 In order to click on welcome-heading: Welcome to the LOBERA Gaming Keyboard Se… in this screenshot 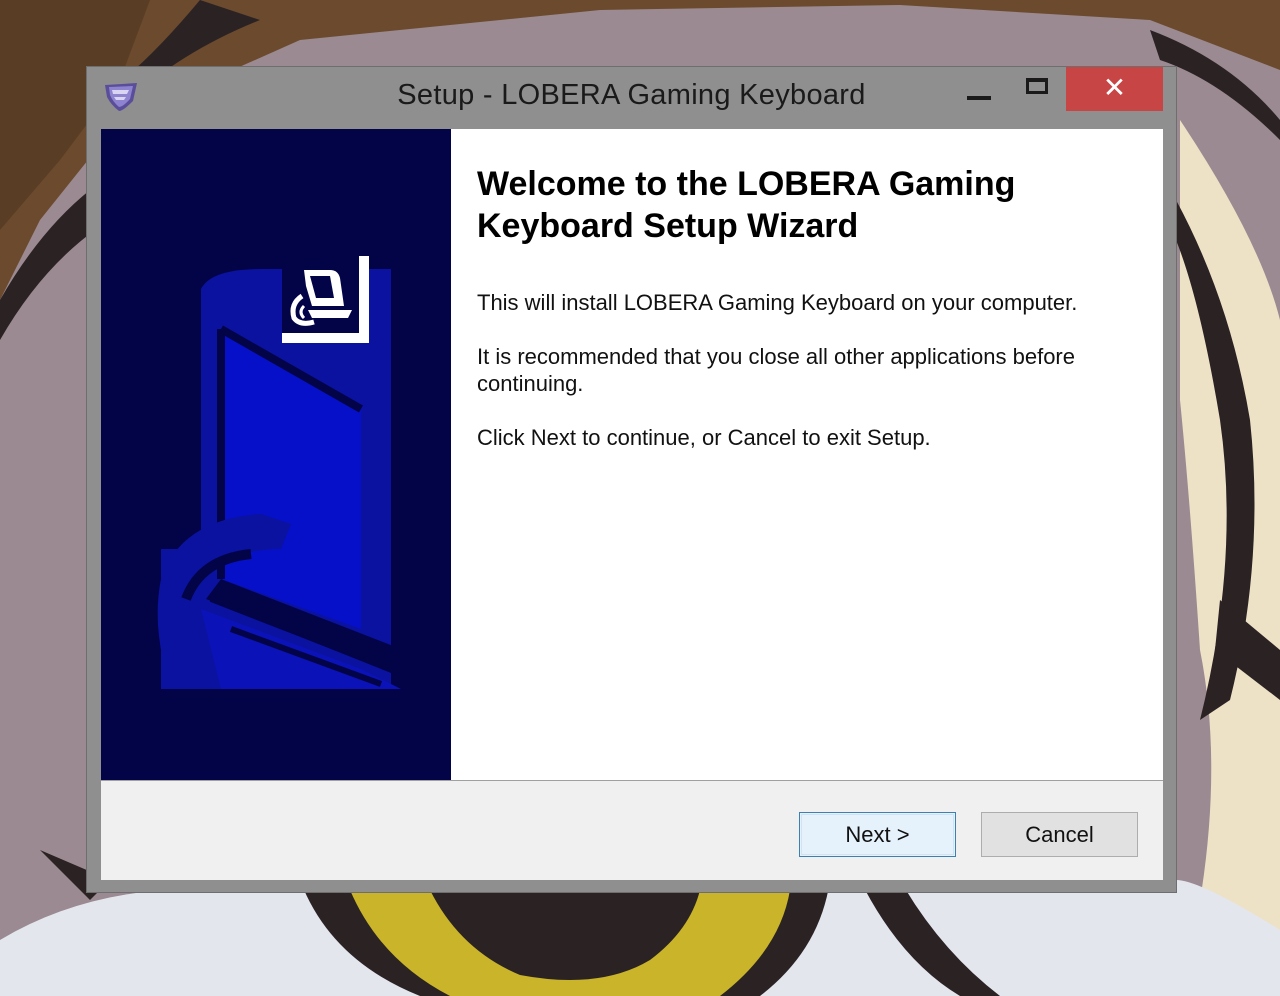, I will do `click(746, 205)`.